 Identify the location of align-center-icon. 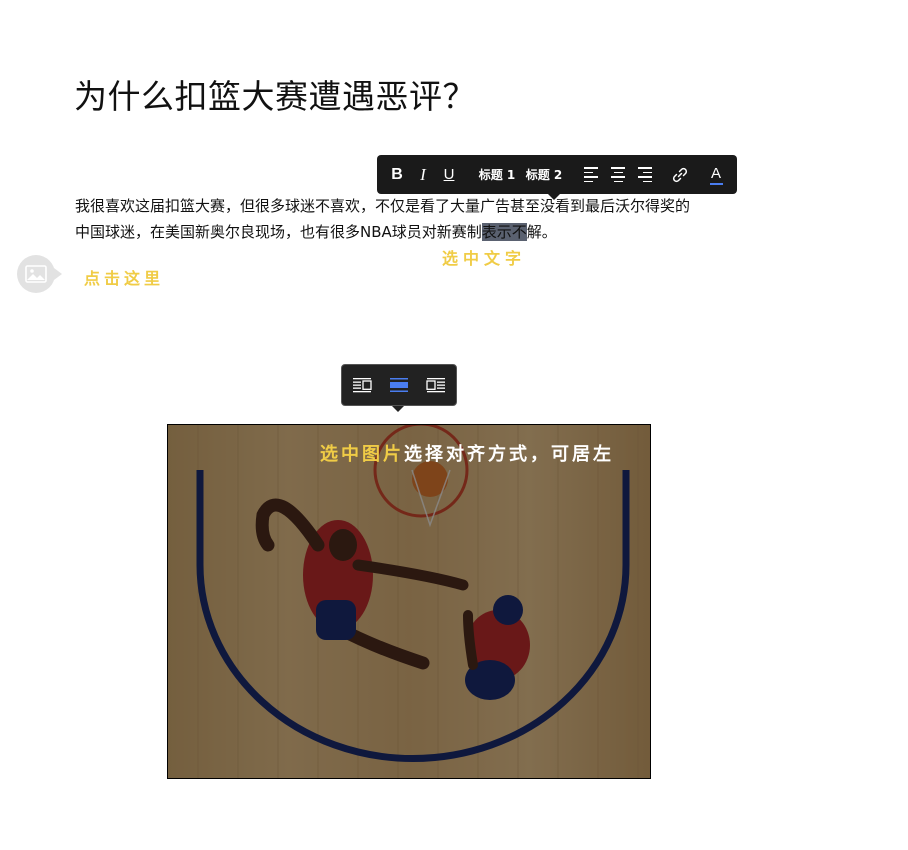
(618, 174).